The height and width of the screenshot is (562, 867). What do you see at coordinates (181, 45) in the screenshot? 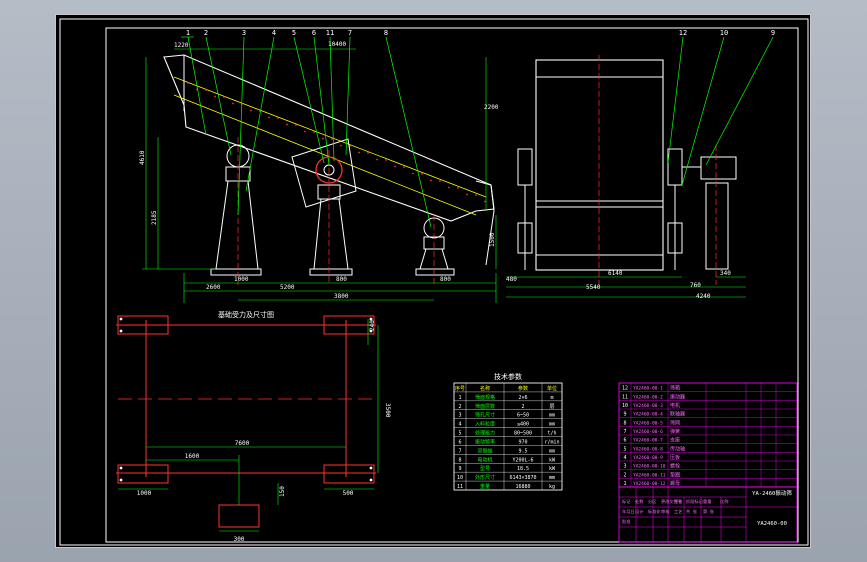
I see `dim-top-left: 1220` at bounding box center [181, 45].